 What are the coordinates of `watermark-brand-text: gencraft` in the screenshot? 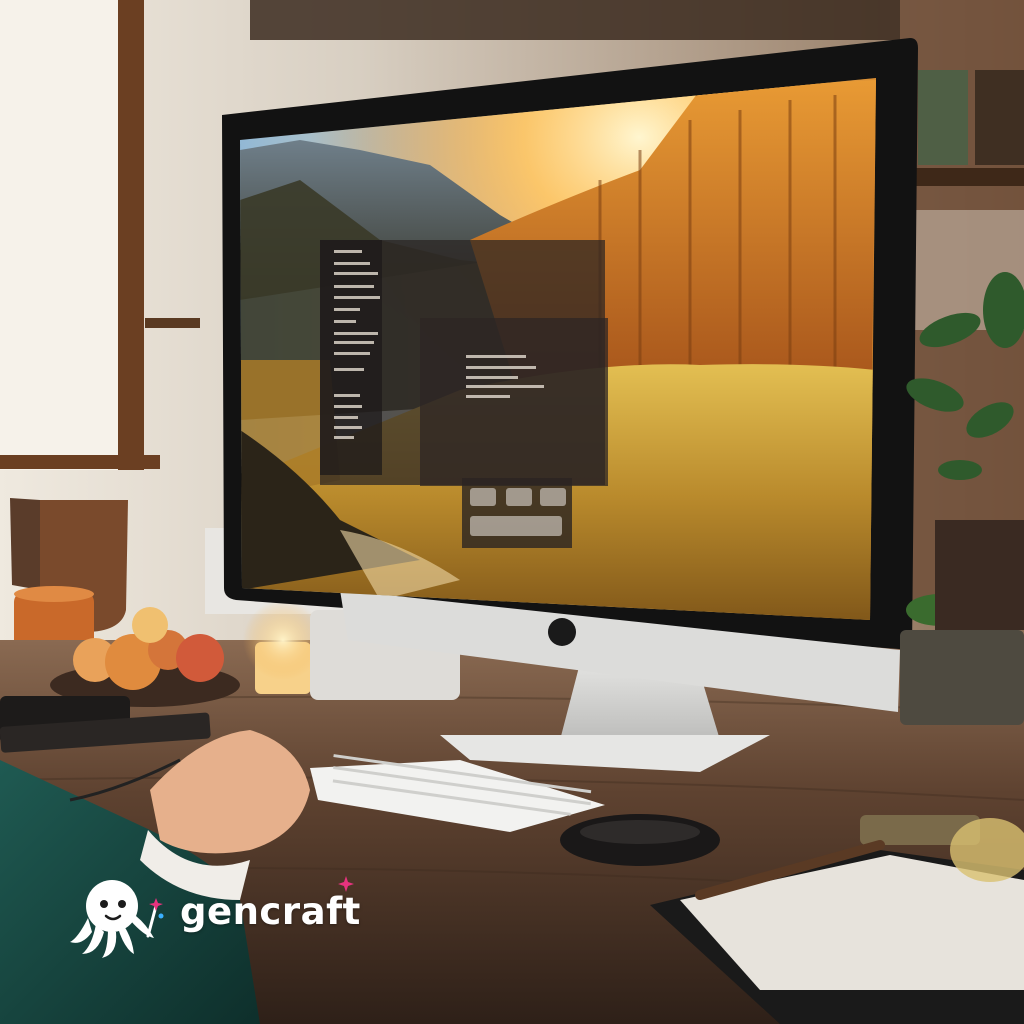 It's located at (270, 911).